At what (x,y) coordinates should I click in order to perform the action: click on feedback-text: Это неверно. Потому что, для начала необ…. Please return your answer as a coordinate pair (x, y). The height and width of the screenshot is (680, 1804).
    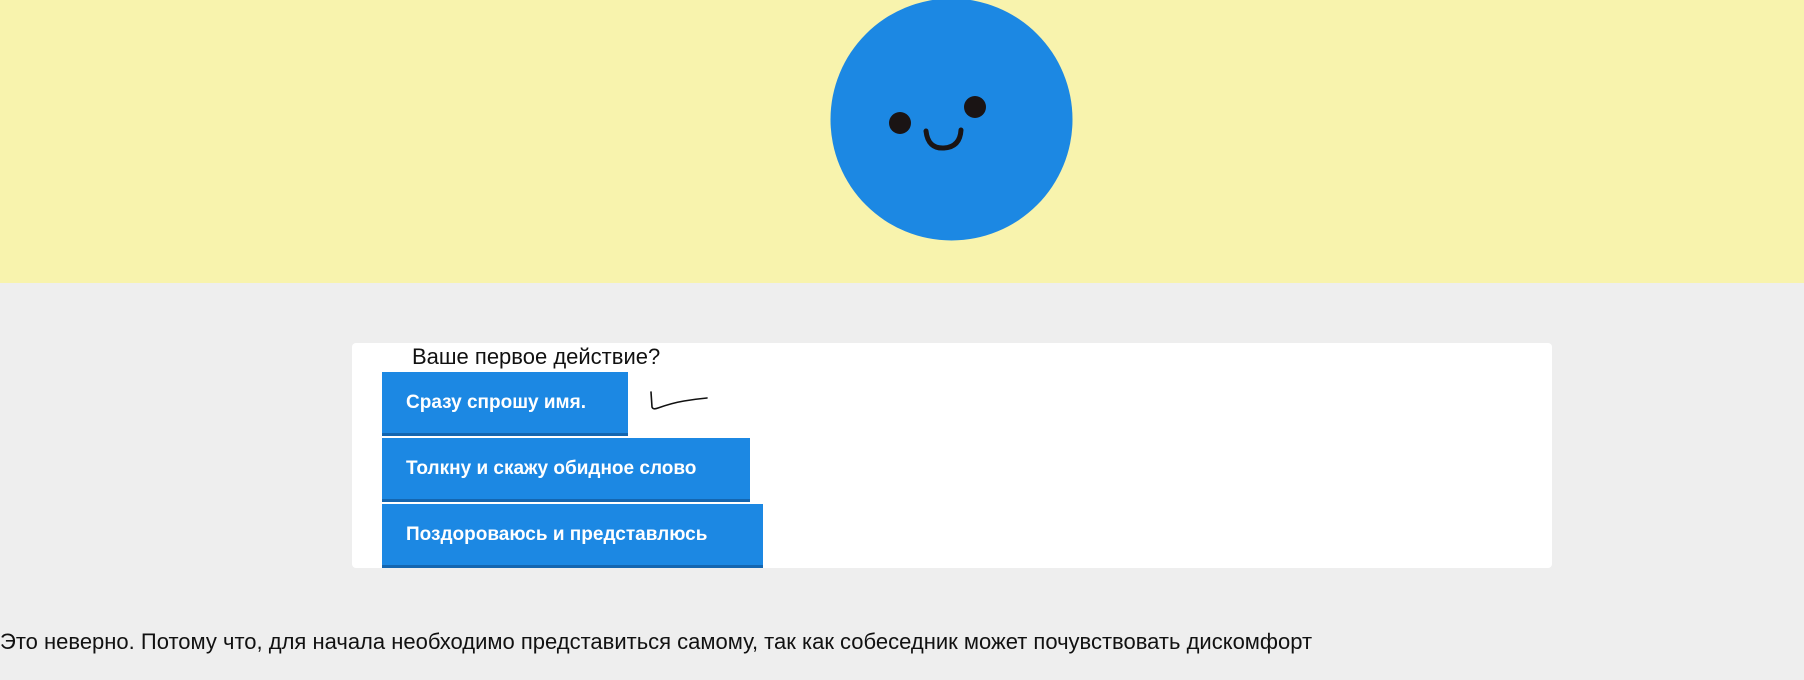
    Looking at the image, I should click on (656, 641).